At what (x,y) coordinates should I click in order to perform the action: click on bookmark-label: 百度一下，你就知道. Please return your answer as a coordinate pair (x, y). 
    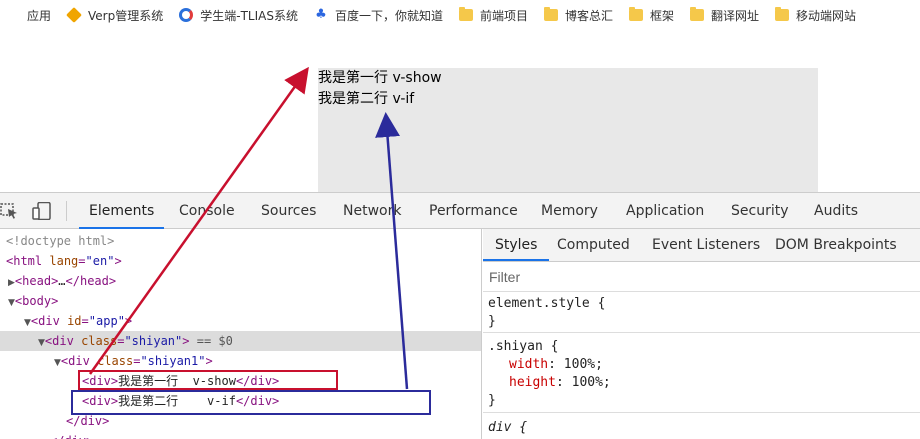
    Looking at the image, I should click on (388, 15).